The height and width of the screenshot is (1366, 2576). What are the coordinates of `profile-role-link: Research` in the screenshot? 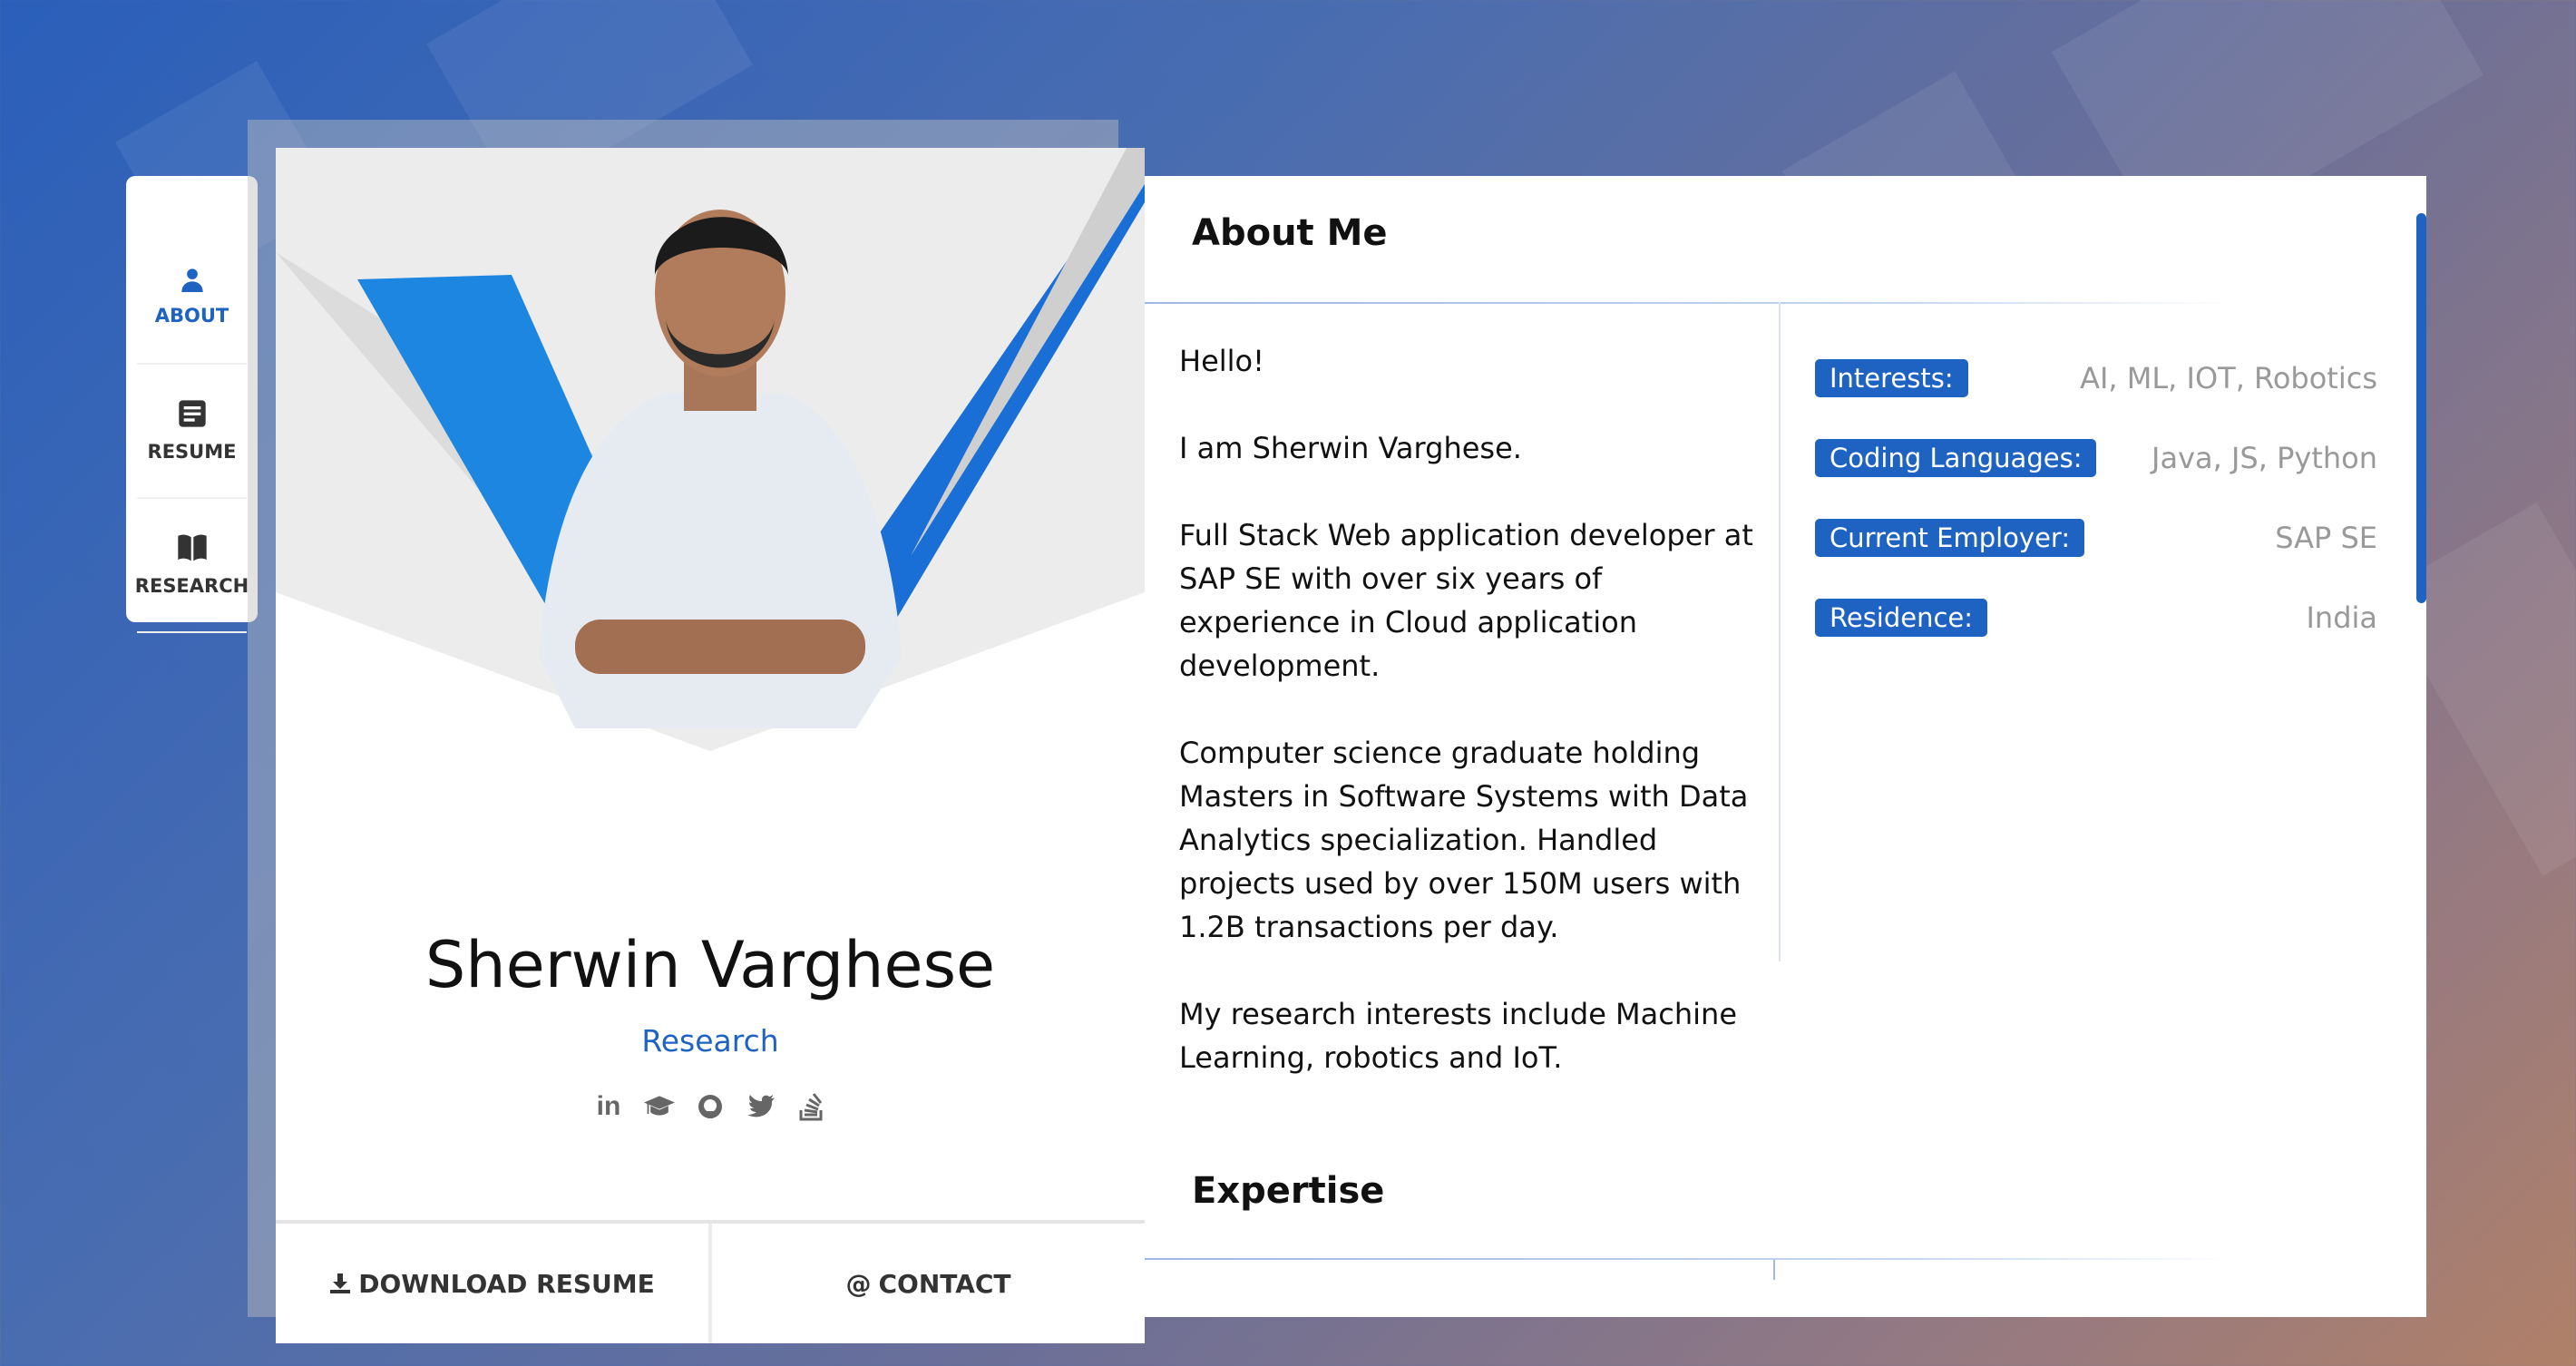 It's located at (710, 1041).